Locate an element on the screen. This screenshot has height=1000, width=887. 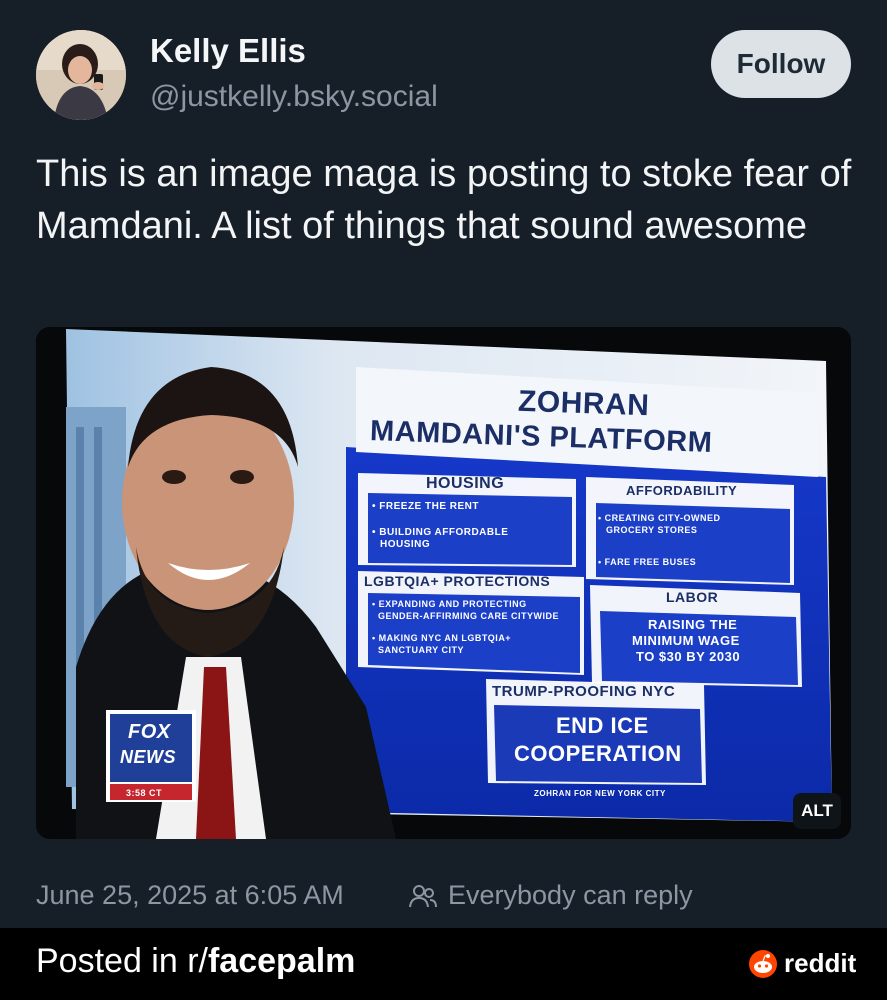
tv-trump-item1: END ICE is located at coordinates (602, 725).